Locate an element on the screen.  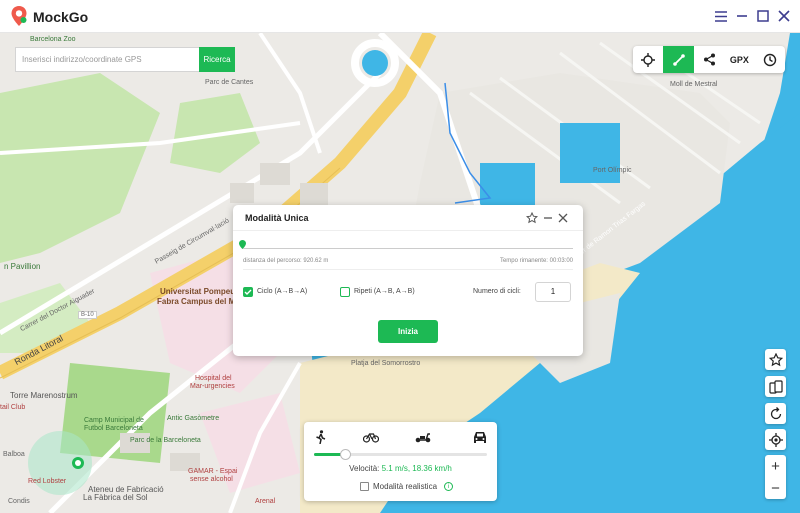
remaining-time: Tempo rimanente: 00:03:00 is located at coordinates (536, 261).